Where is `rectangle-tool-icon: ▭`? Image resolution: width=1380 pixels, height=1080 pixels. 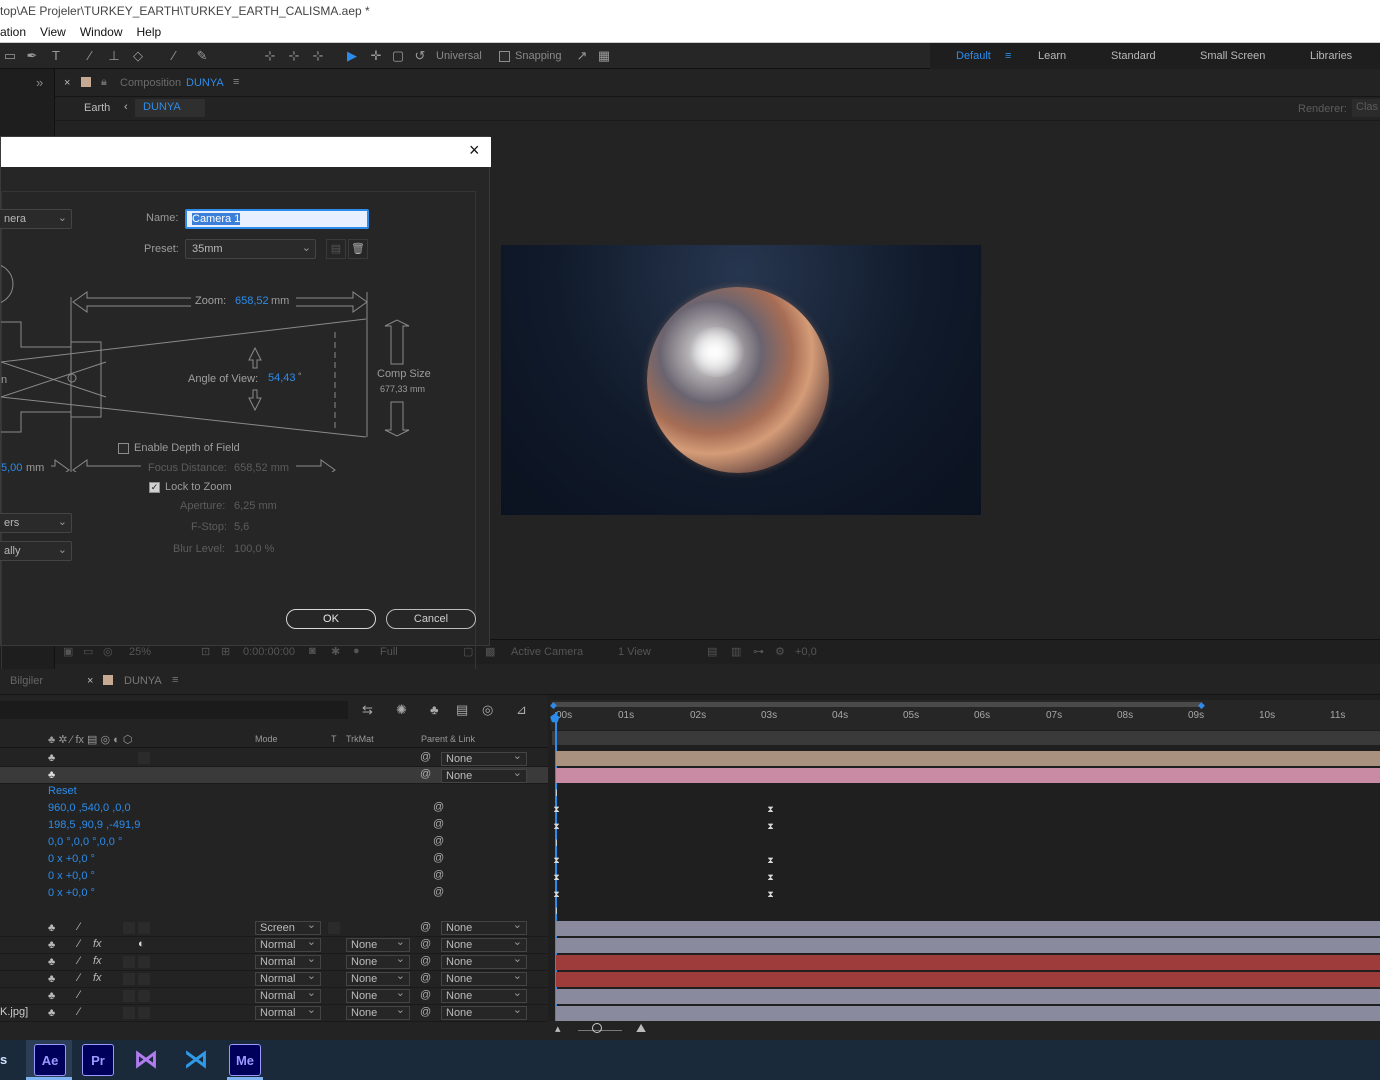
rectangle-tool-icon: ▭ is located at coordinates (10, 56).